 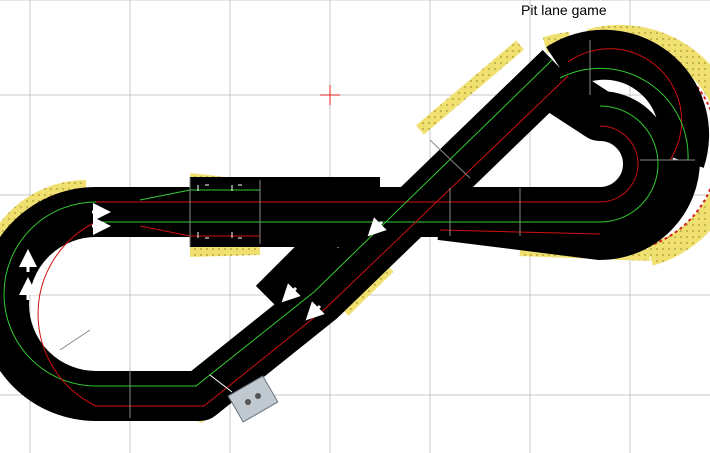 I want to click on layout-title: Pit lane game, so click(x=564, y=10).